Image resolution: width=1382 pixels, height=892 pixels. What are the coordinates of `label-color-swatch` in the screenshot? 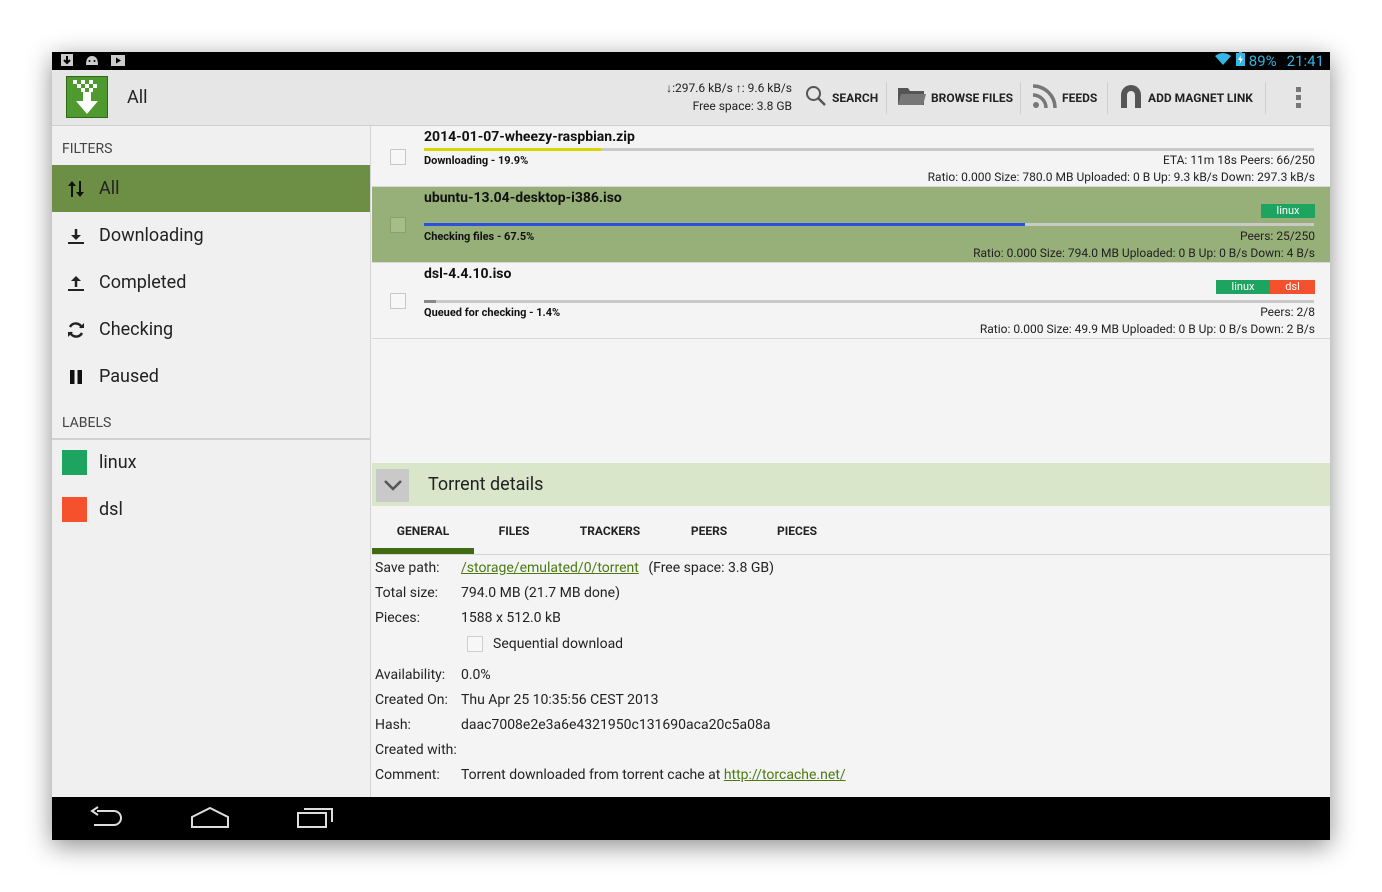 It's located at (74, 462).